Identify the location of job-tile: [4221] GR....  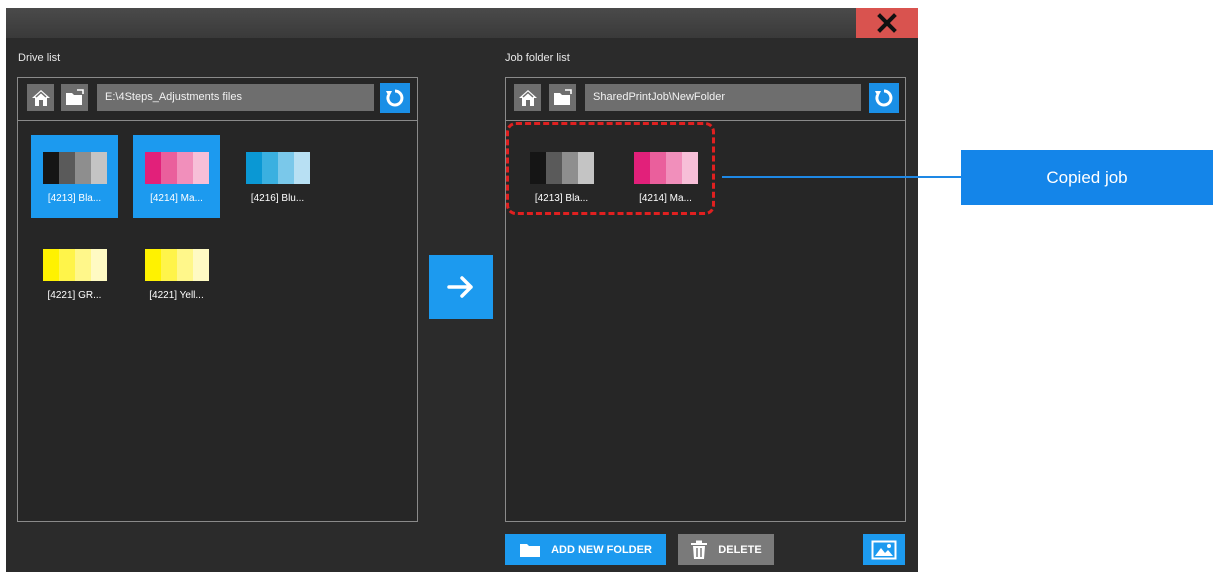
(74, 273).